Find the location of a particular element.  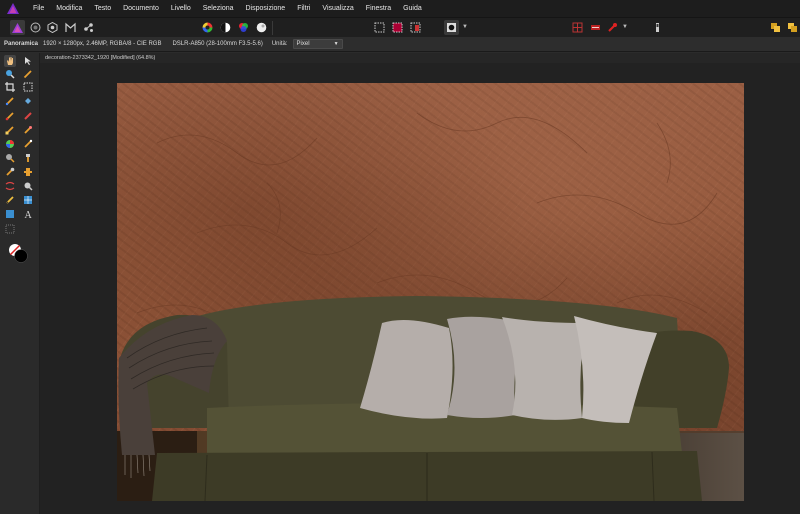

menu-seleziona: Seleziona is located at coordinates (218, 8).